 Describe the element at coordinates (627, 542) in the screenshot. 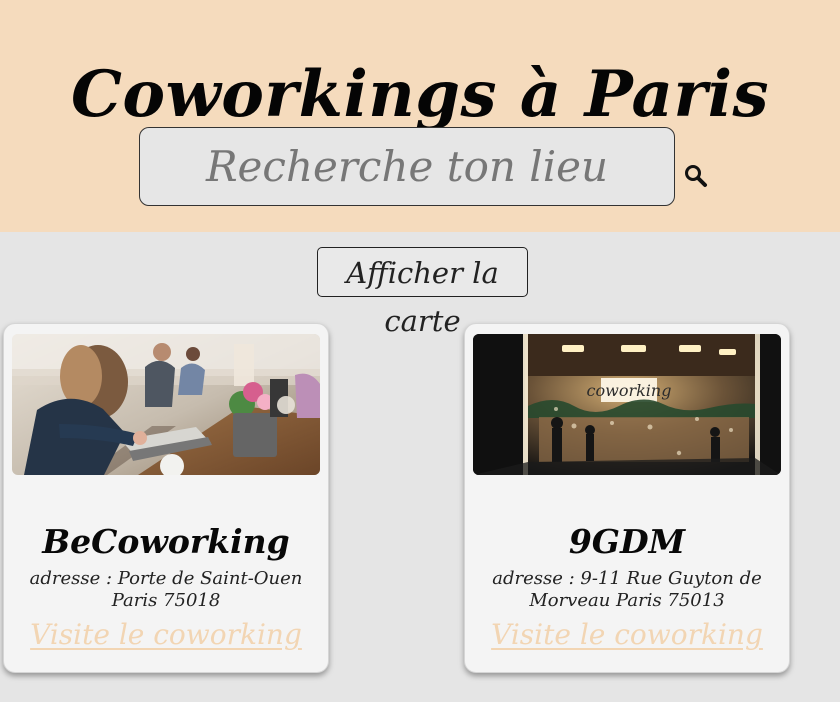

I see `coworking-title: 9GDM` at that location.